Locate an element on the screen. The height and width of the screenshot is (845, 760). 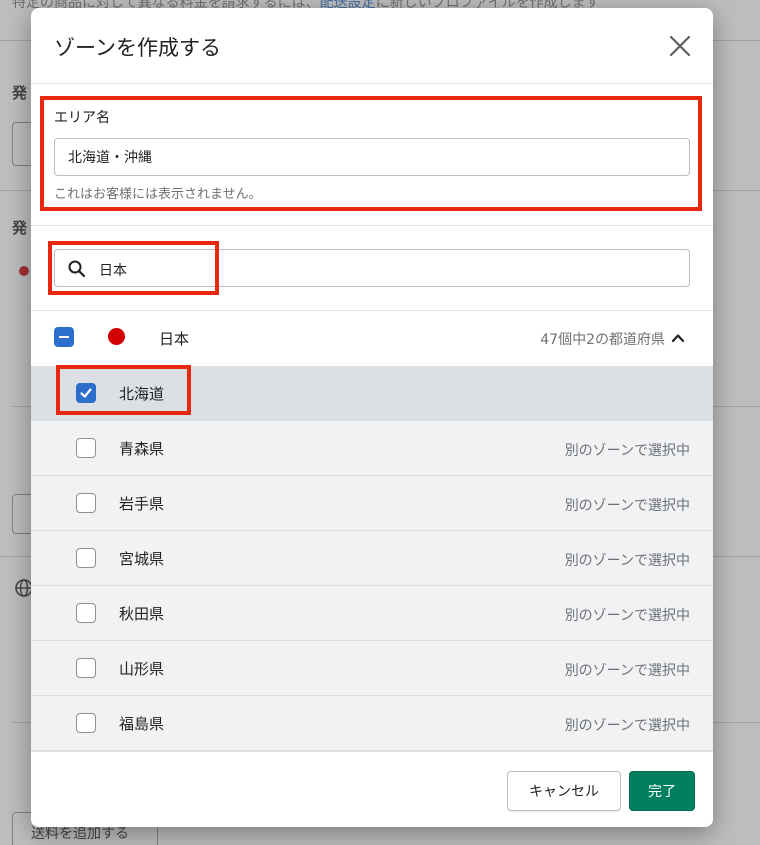
list-item: 山形県 別のゾーンで選択中 is located at coordinates (372, 668).